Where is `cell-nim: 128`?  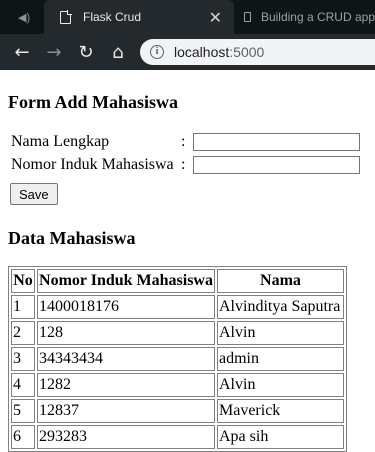
cell-nim: 128 is located at coordinates (126, 333).